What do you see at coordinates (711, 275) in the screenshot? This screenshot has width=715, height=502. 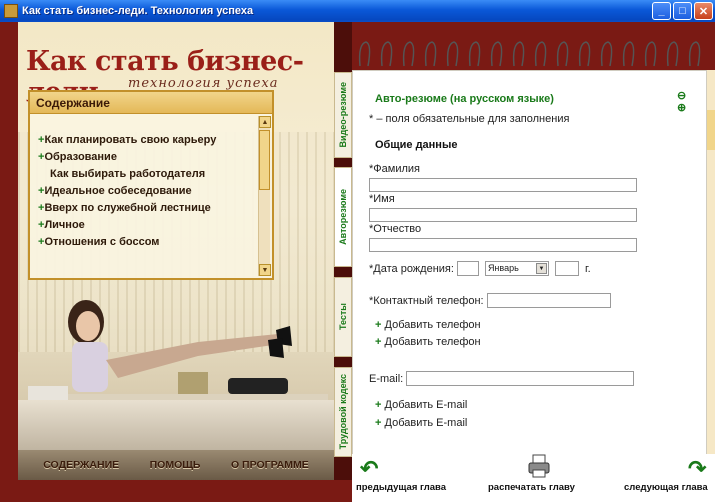 I see `page-scrollbar` at bounding box center [711, 275].